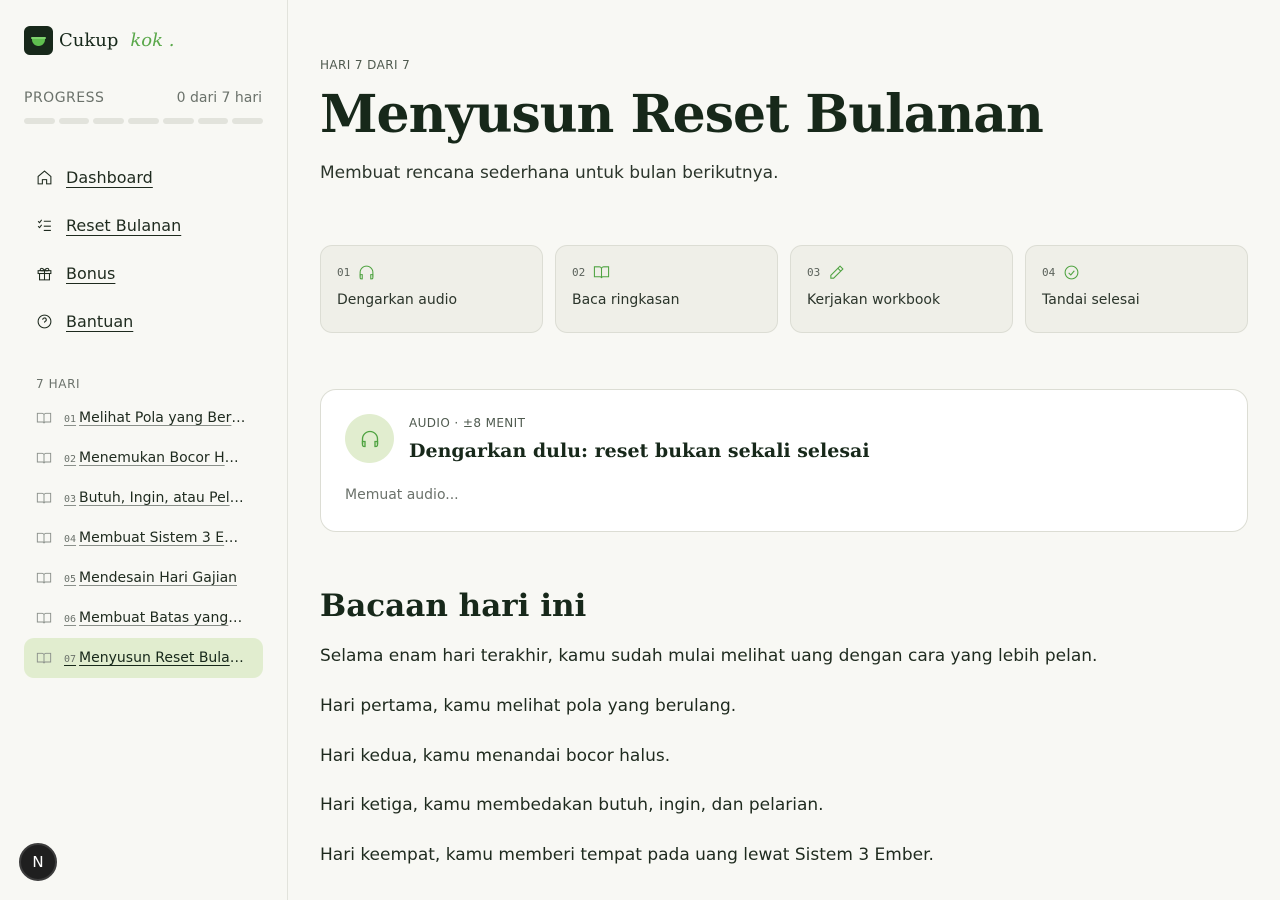 The width and height of the screenshot is (1280, 900). What do you see at coordinates (837, 271) in the screenshot?
I see `pencil-icon` at bounding box center [837, 271].